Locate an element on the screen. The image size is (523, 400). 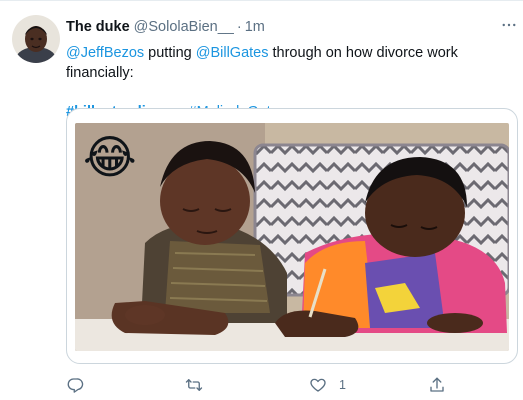
author-handle: @SololaBien__ is located at coordinates (184, 27).